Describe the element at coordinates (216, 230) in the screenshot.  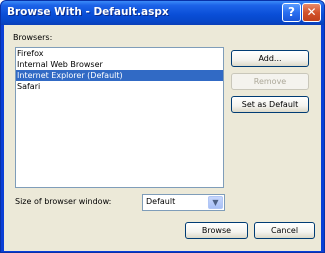
I see `browse-button: Browse` at that location.